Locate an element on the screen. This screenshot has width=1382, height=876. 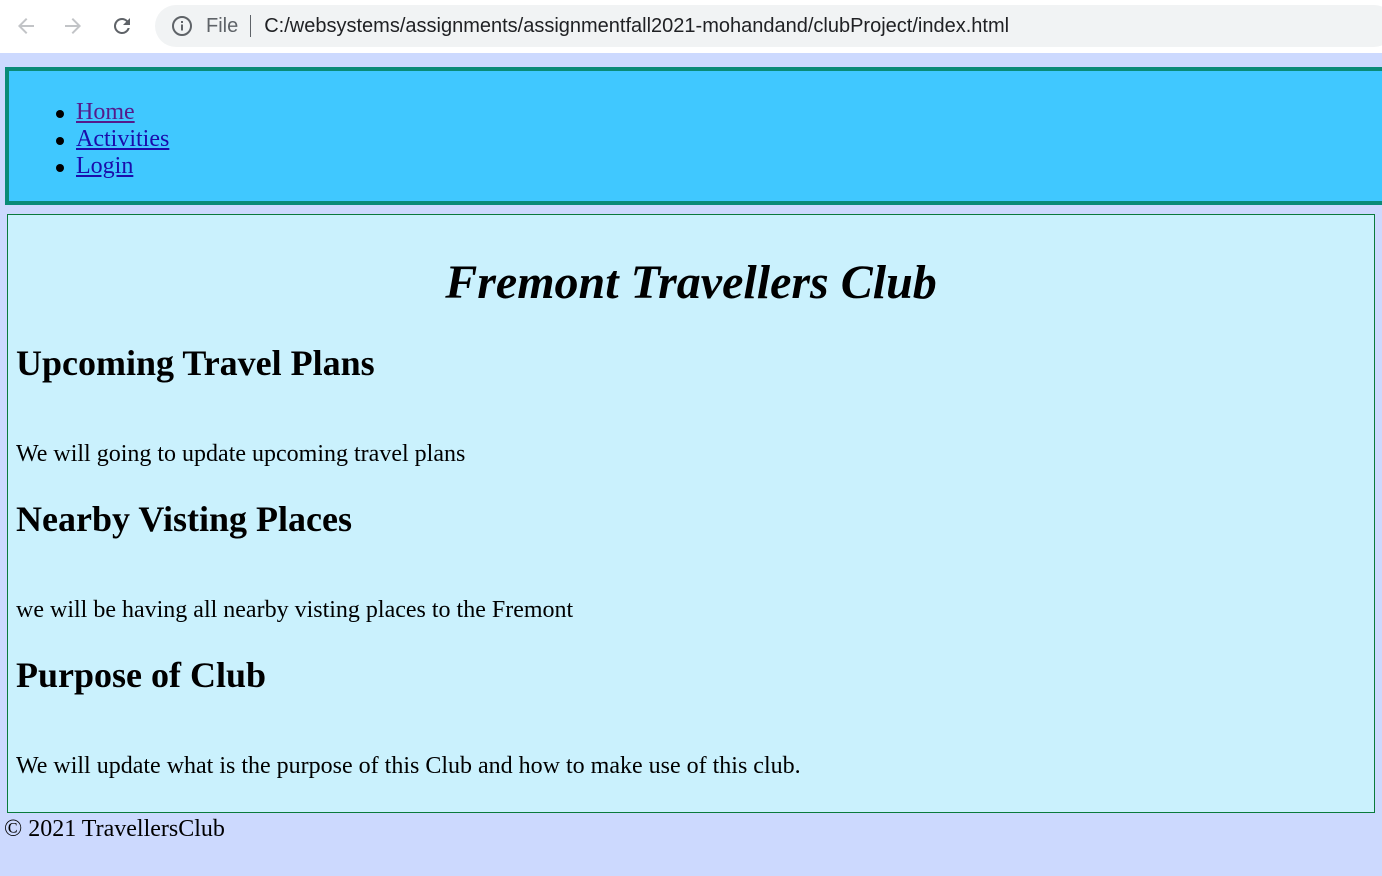
nav-link-activities: Activities is located at coordinates (122, 139).